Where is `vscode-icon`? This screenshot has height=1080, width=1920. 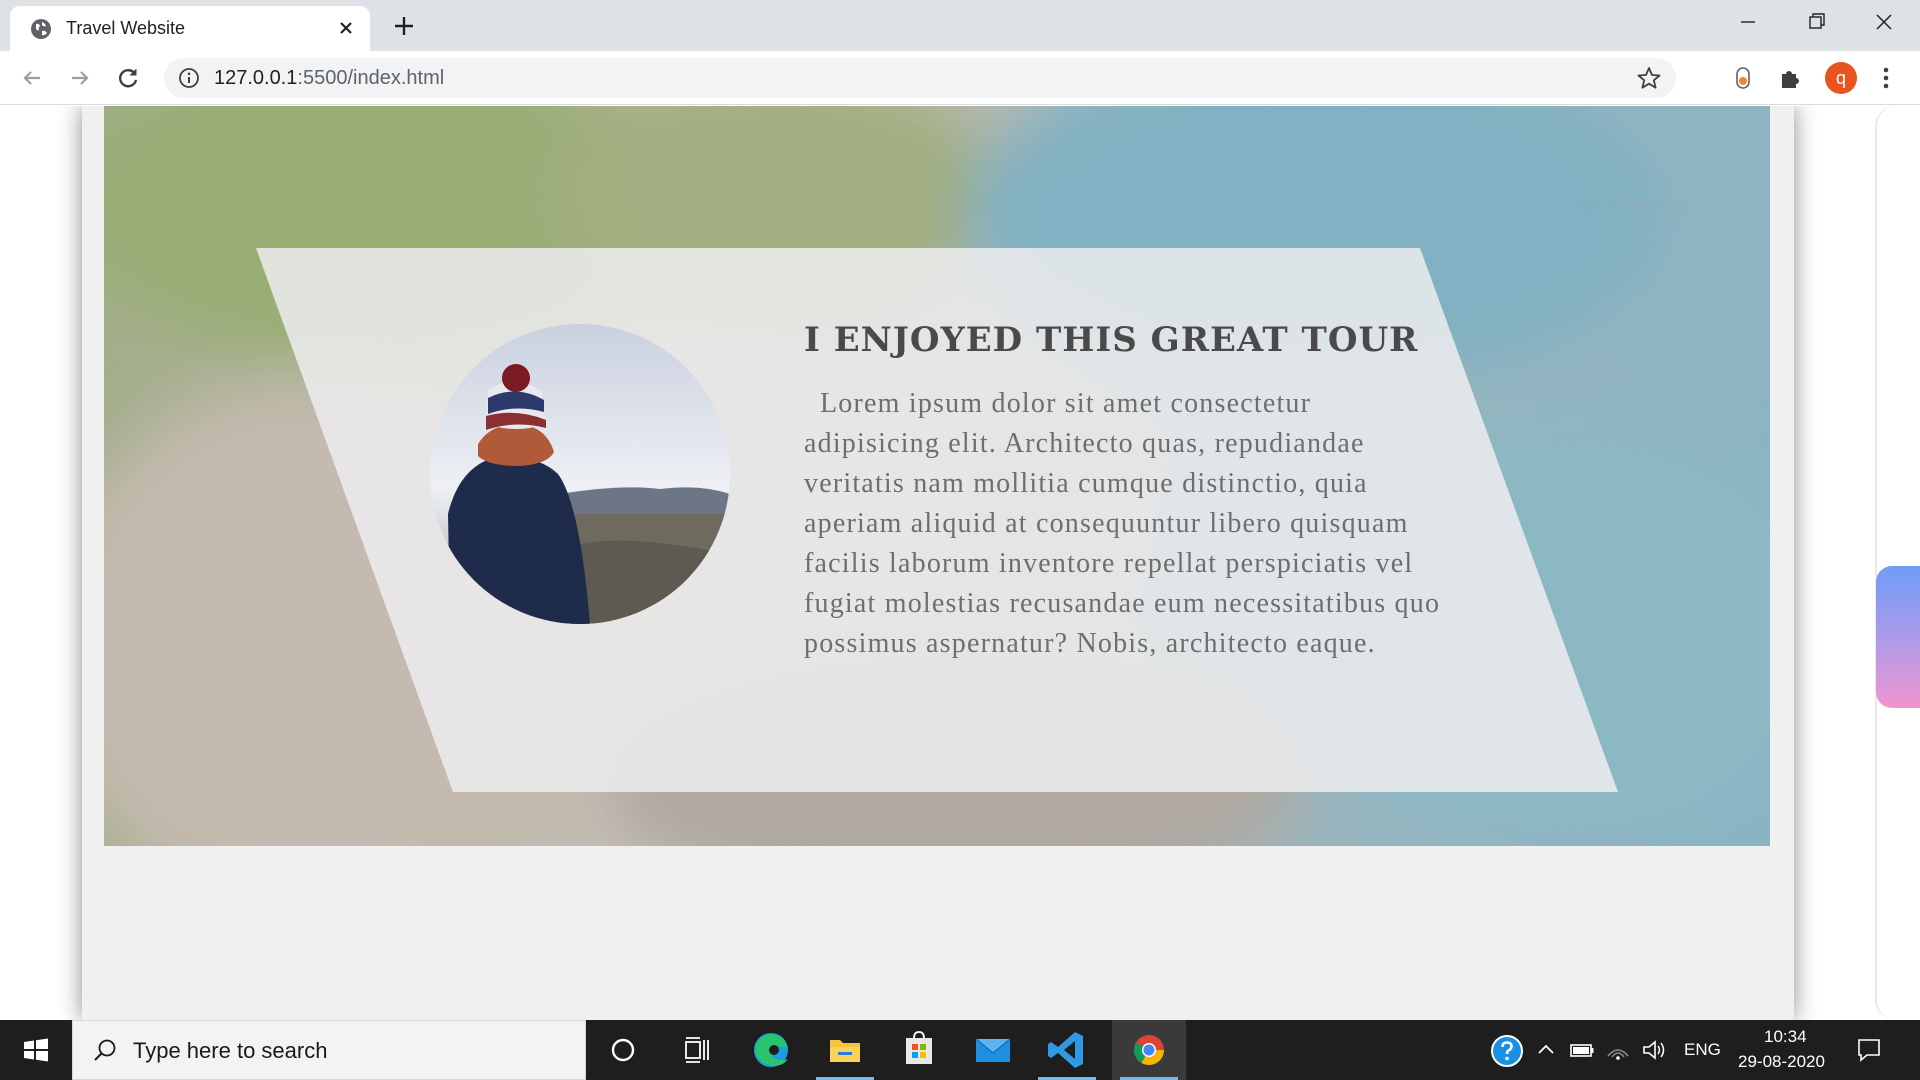
vscode-icon is located at coordinates (1065, 1050).